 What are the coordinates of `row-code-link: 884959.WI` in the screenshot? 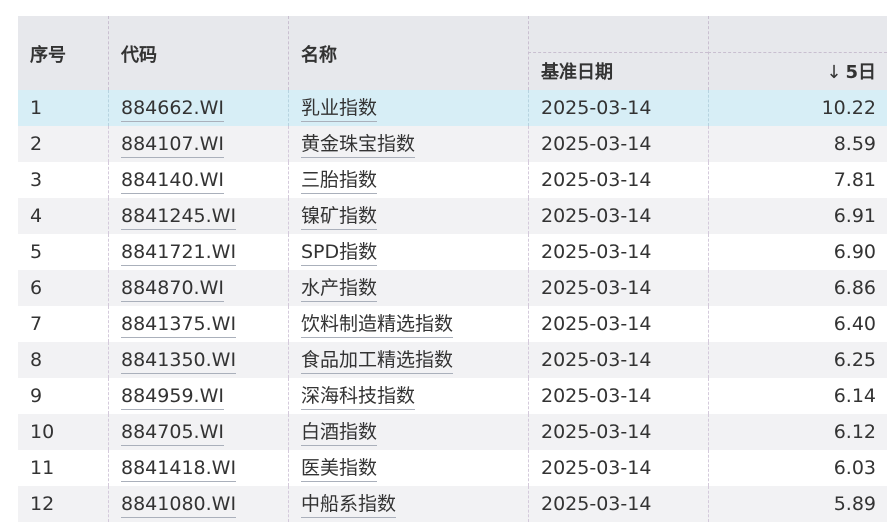 It's located at (172, 397).